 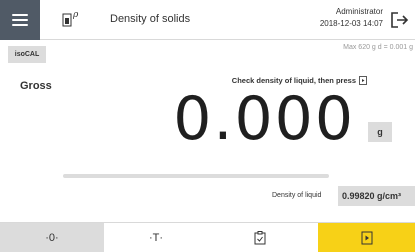 What do you see at coordinates (156, 237) in the screenshot?
I see `tare-button: ·T·` at bounding box center [156, 237].